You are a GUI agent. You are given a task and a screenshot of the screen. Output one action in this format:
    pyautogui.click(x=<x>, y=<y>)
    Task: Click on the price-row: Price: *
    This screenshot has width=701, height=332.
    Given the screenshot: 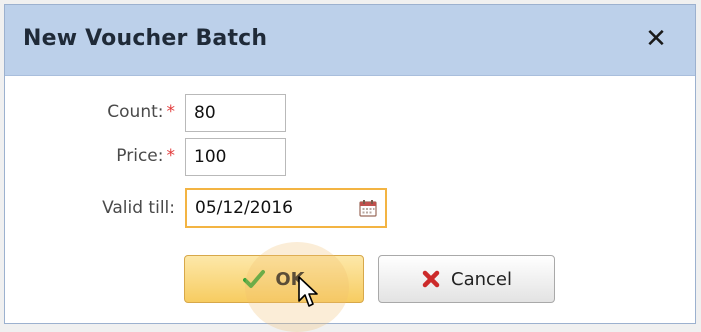 What is the action you would take?
    pyautogui.click(x=205, y=157)
    